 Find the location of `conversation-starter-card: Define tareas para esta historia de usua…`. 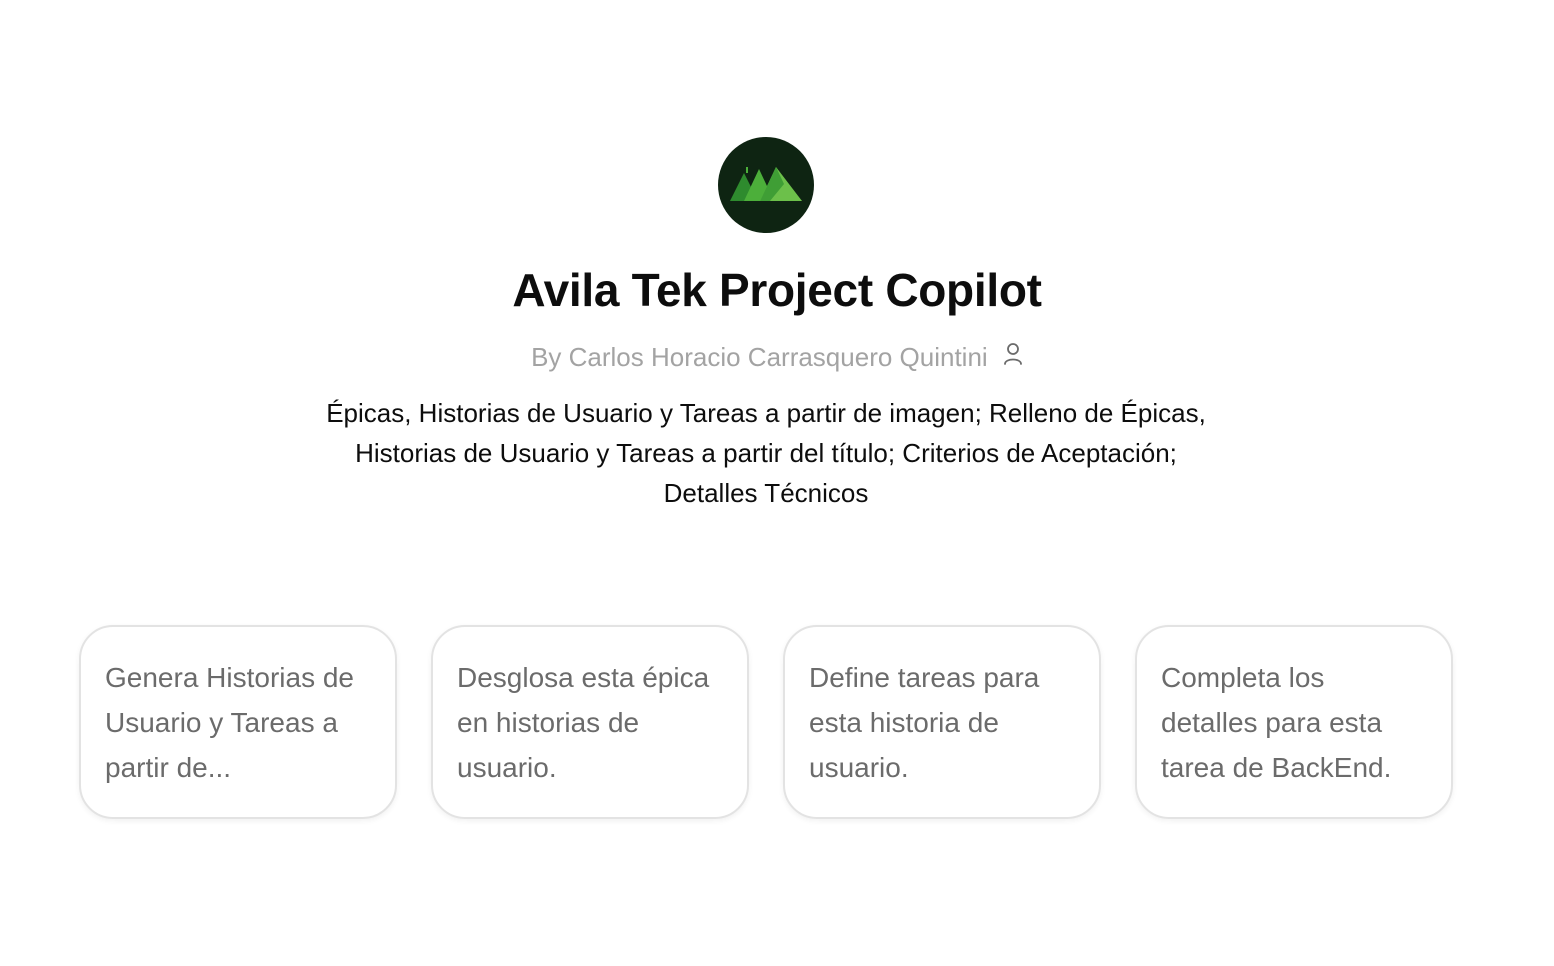

conversation-starter-card: Define tareas para esta historia de usua… is located at coordinates (942, 722).